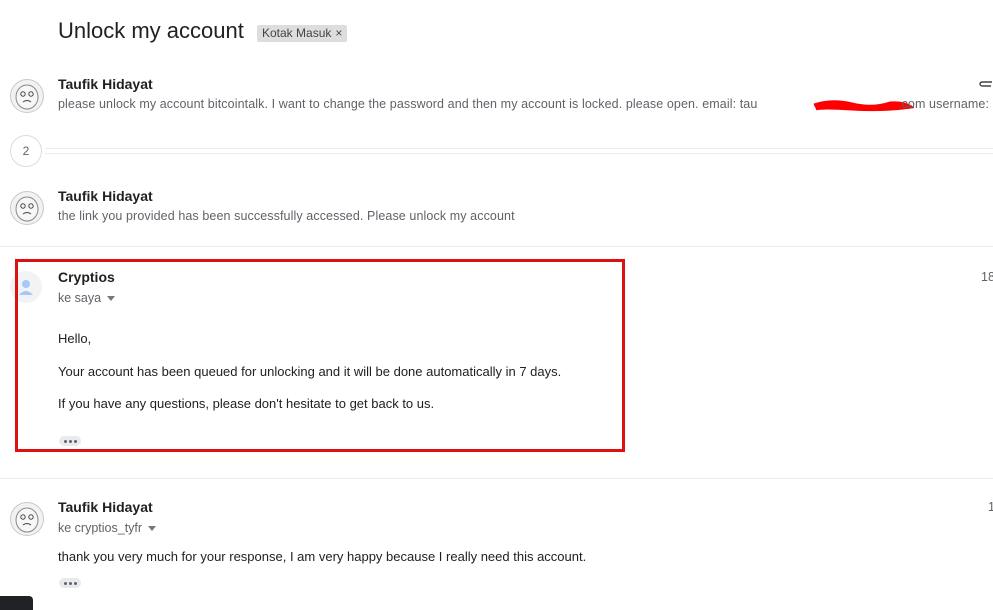 This screenshot has height=610, width=993. What do you see at coordinates (100, 528) in the screenshot?
I see `recipient-text: ke cryptios_tyfr` at bounding box center [100, 528].